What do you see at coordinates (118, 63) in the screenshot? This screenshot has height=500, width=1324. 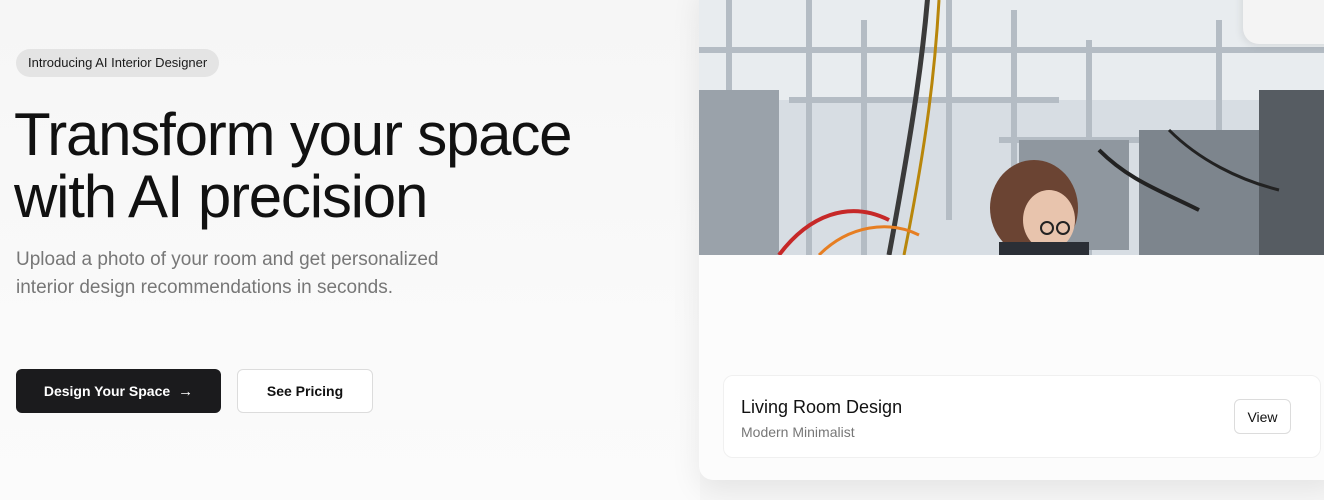 I see `announcement-badge: Introducing AI Interior Designer` at bounding box center [118, 63].